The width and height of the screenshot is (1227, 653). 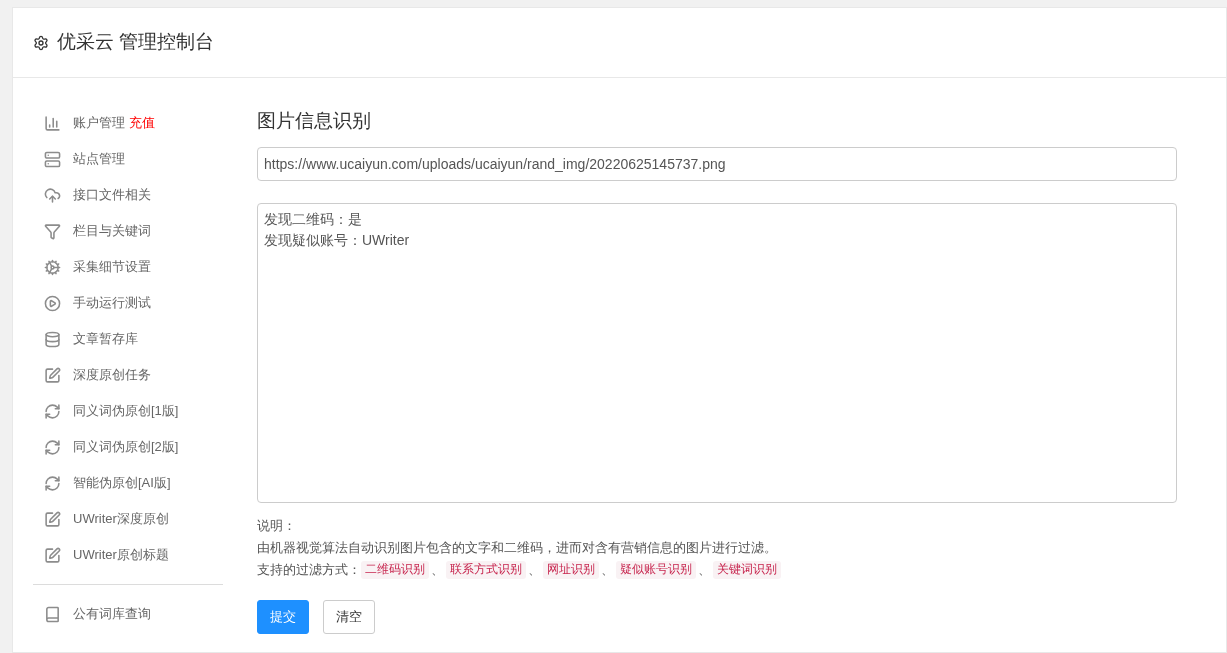 What do you see at coordinates (277, 526) in the screenshot?
I see `notes-heading: 说明：` at bounding box center [277, 526].